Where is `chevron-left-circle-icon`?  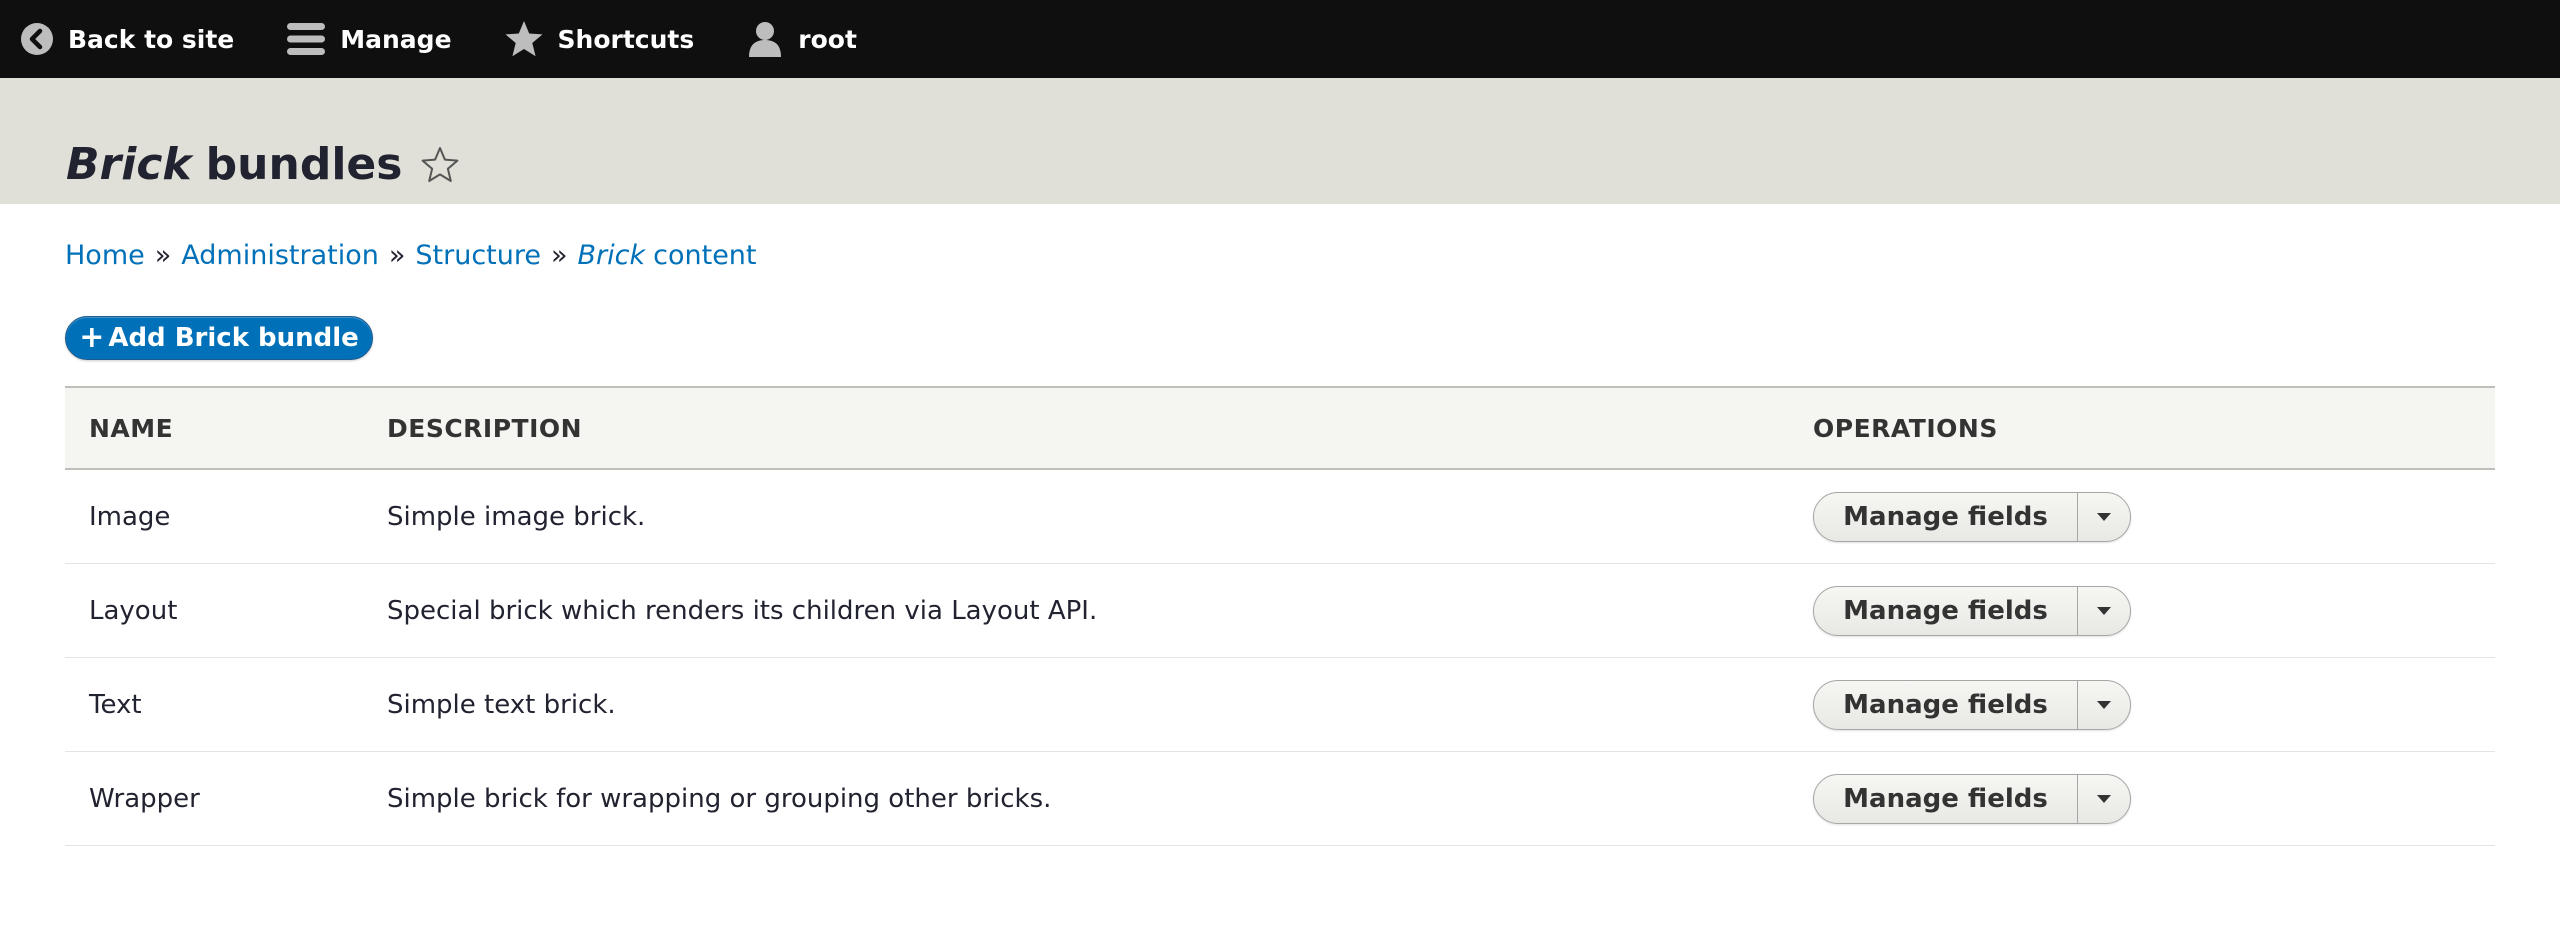 chevron-left-circle-icon is located at coordinates (37, 39).